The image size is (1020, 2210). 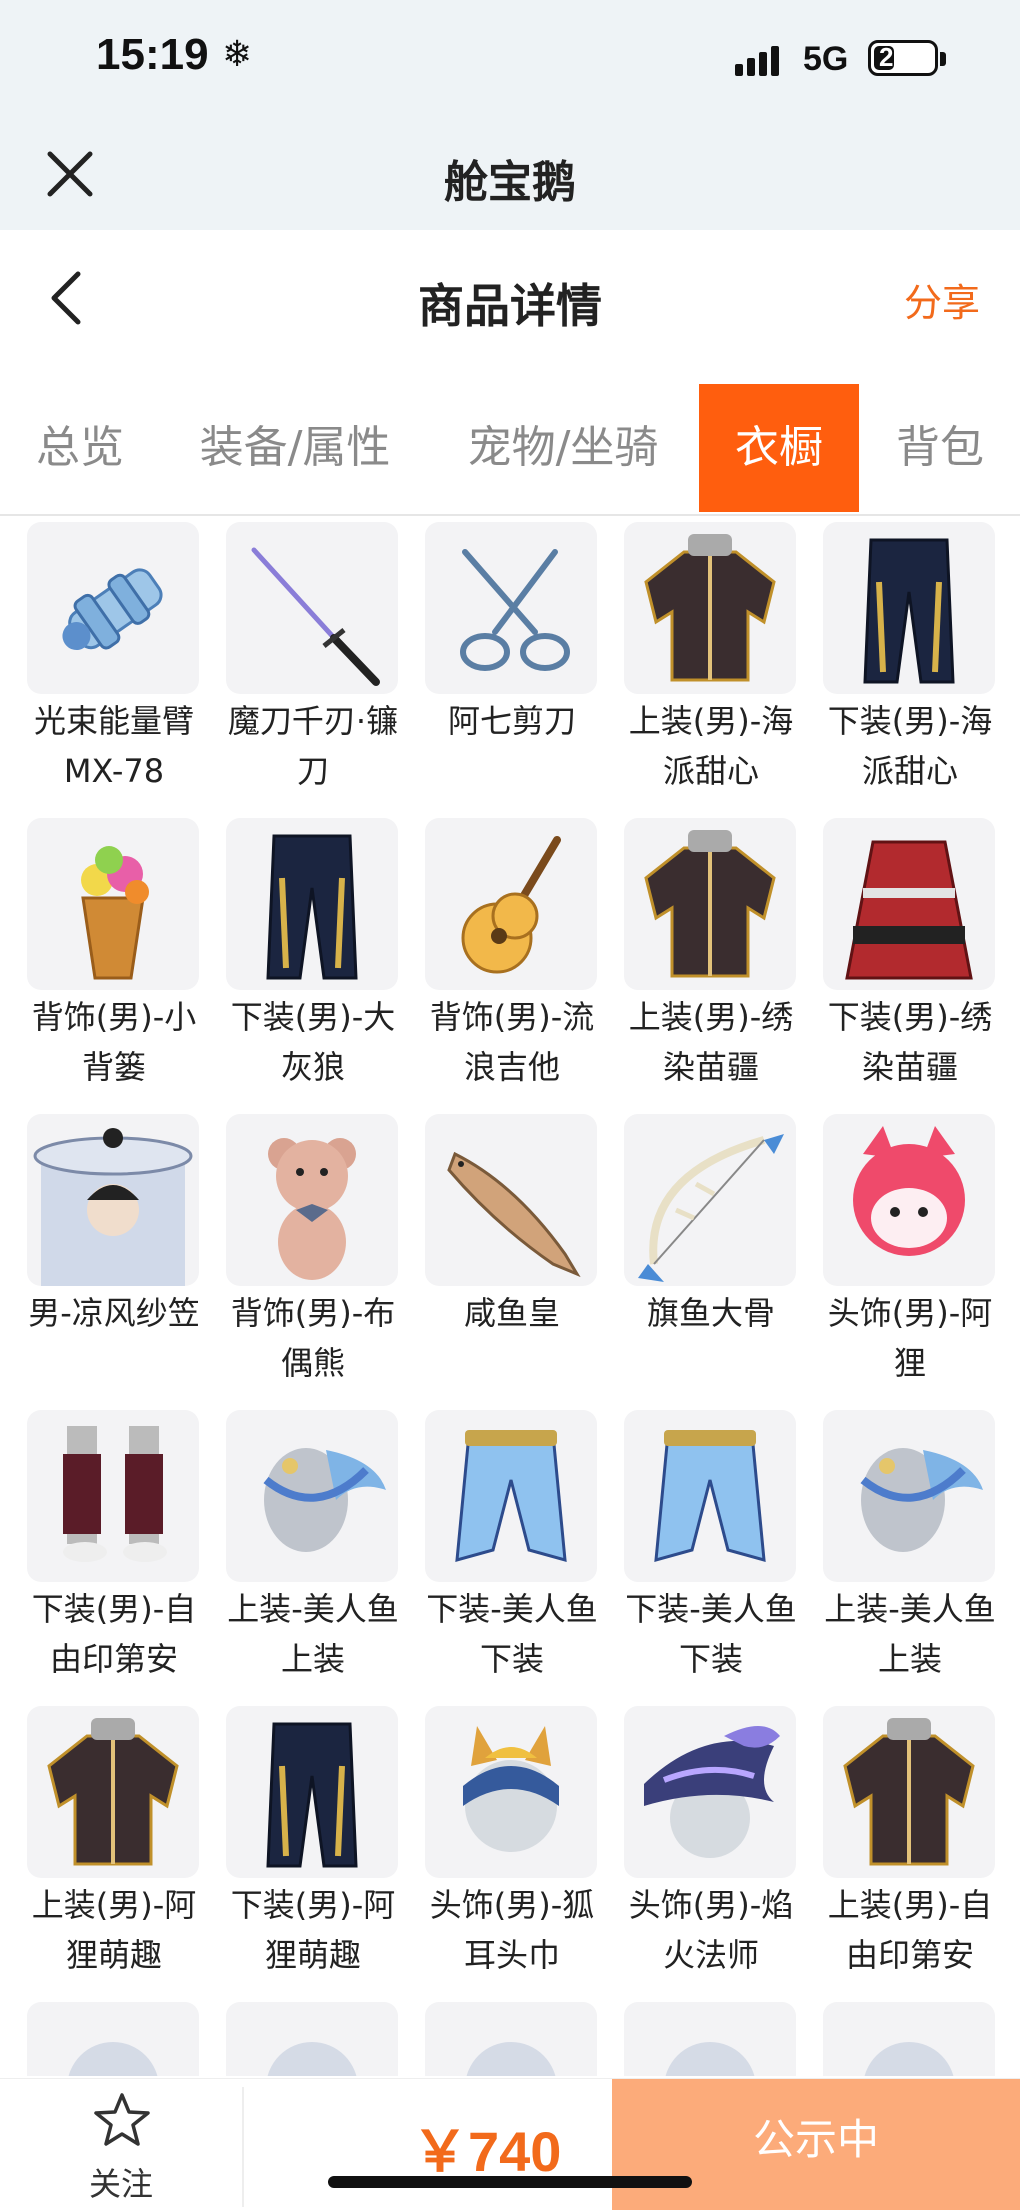 What do you see at coordinates (910, 746) in the screenshot?
I see `wardrobe-item-name: 下装(男)-海派甜心` at bounding box center [910, 746].